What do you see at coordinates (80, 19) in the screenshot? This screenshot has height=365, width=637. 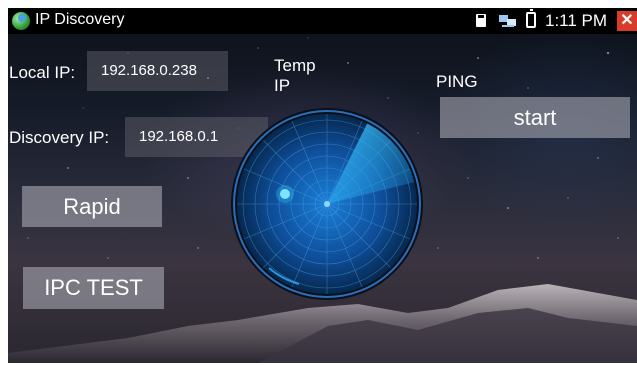 I see `app-title: IP Discovery` at bounding box center [80, 19].